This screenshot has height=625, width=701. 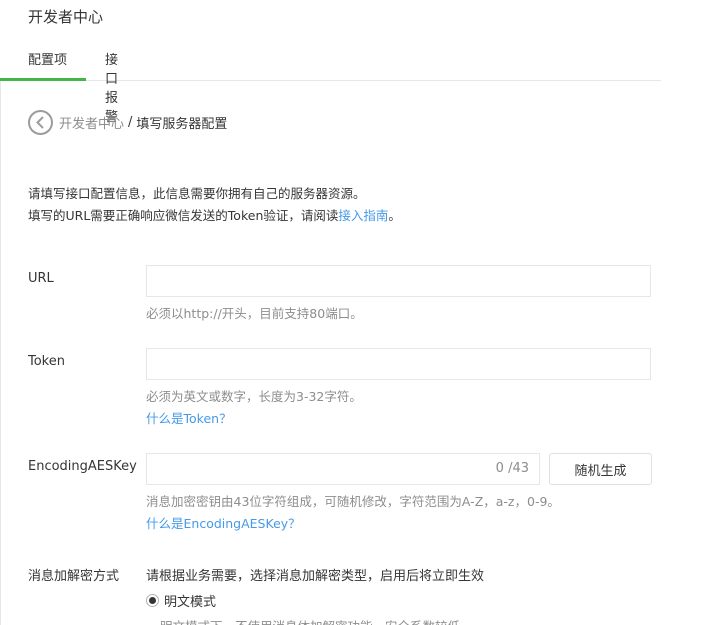 I want to click on aes-input-box: 0 /43, so click(x=343, y=469).